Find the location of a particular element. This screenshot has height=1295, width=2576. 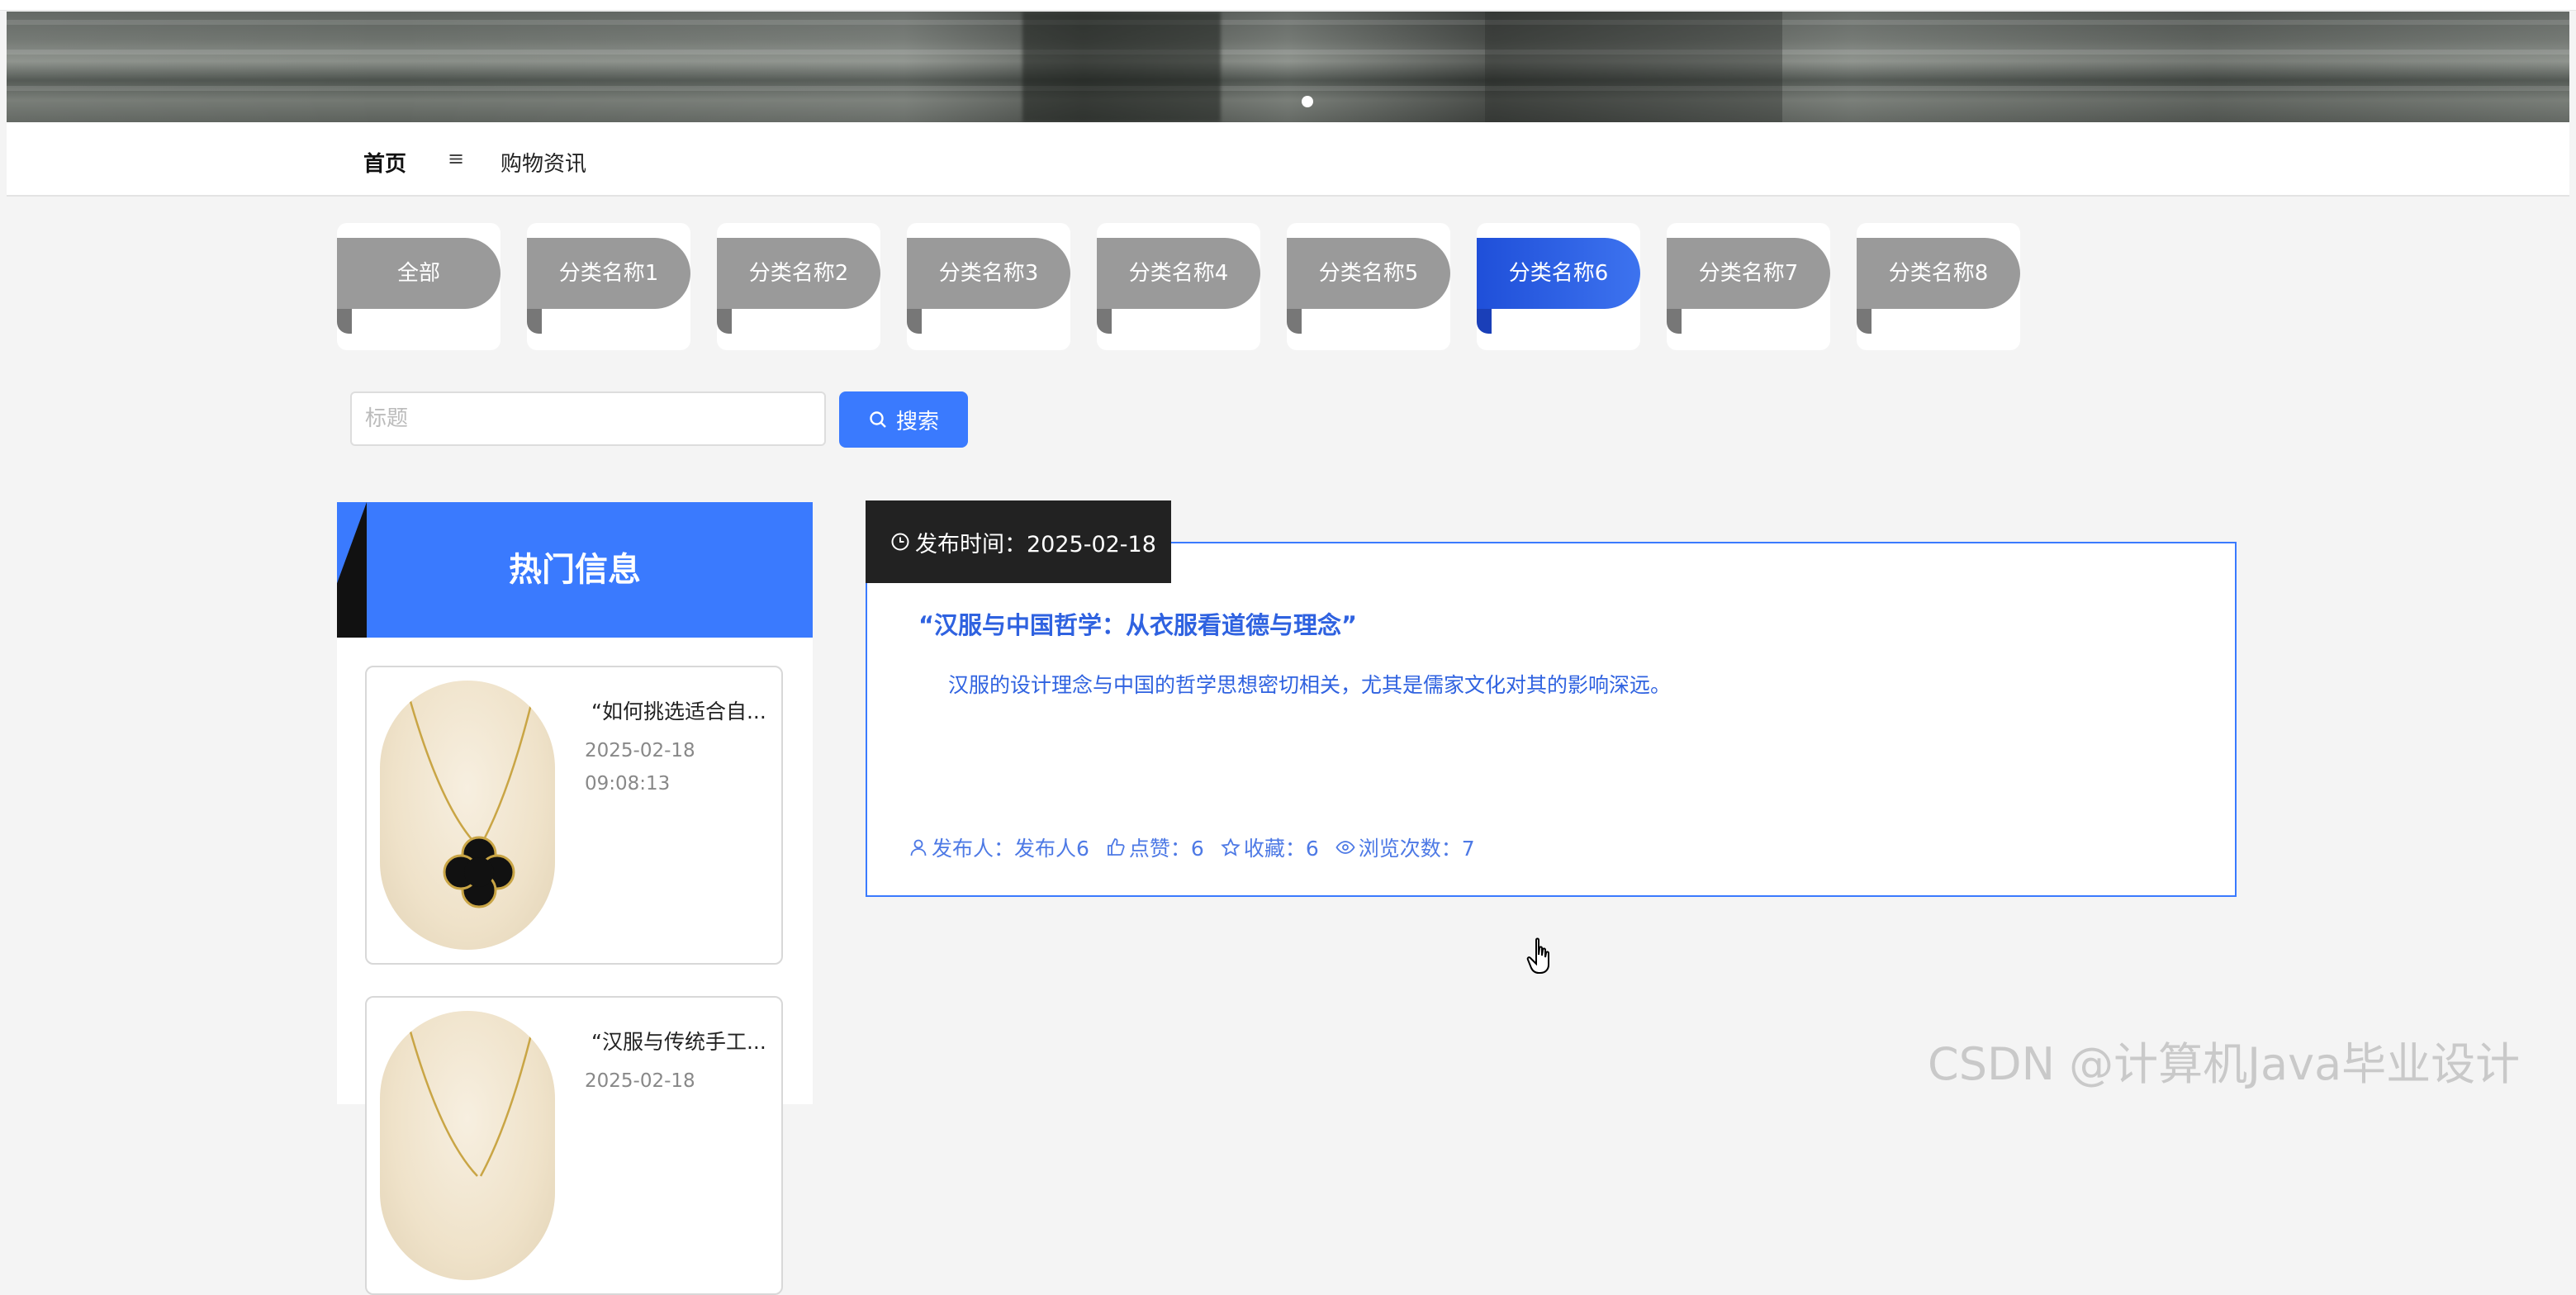

publish-date-label: 发布时间：2025-02-18 is located at coordinates (1035, 544).